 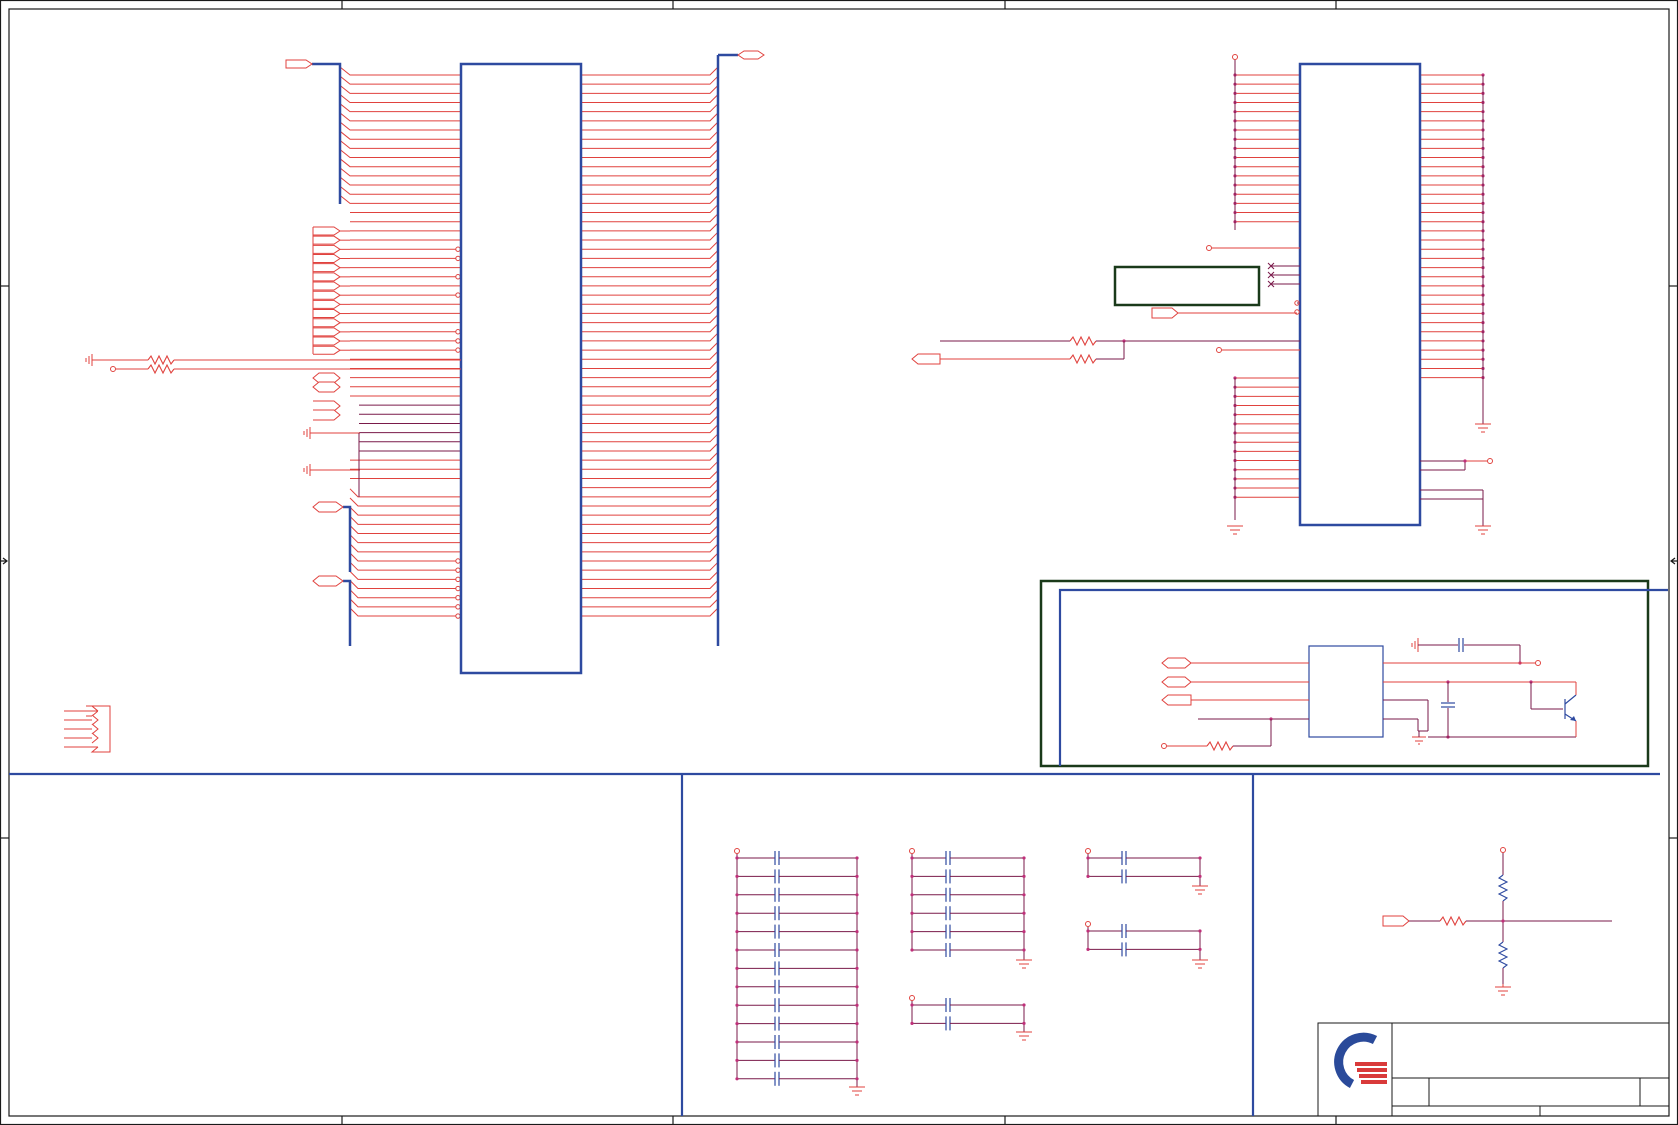 I want to click on left-pin-fan, so click(x=400, y=342).